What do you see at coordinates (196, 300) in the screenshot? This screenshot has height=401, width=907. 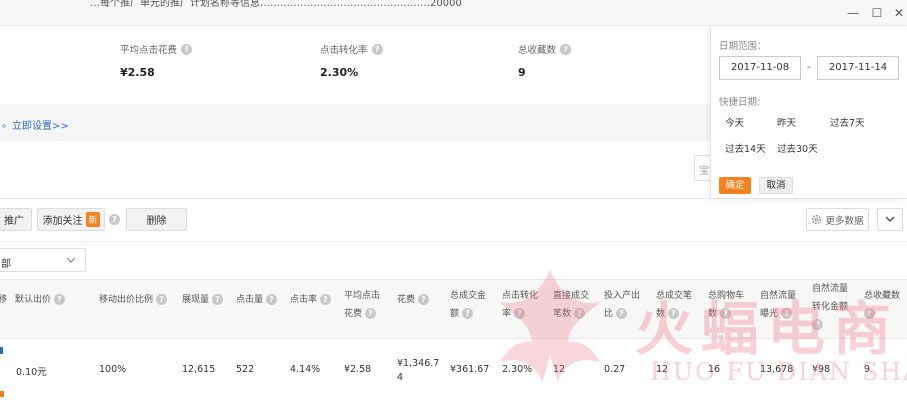 I see `th-label: 展现量` at bounding box center [196, 300].